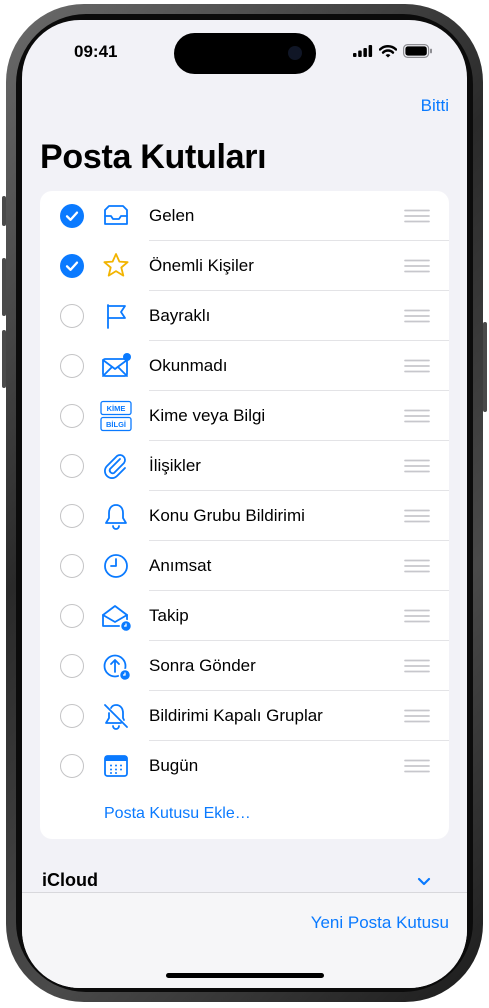 This screenshot has height=1008, width=489. What do you see at coordinates (244, 766) in the screenshot?
I see `mailbox-row: Bugün` at bounding box center [244, 766].